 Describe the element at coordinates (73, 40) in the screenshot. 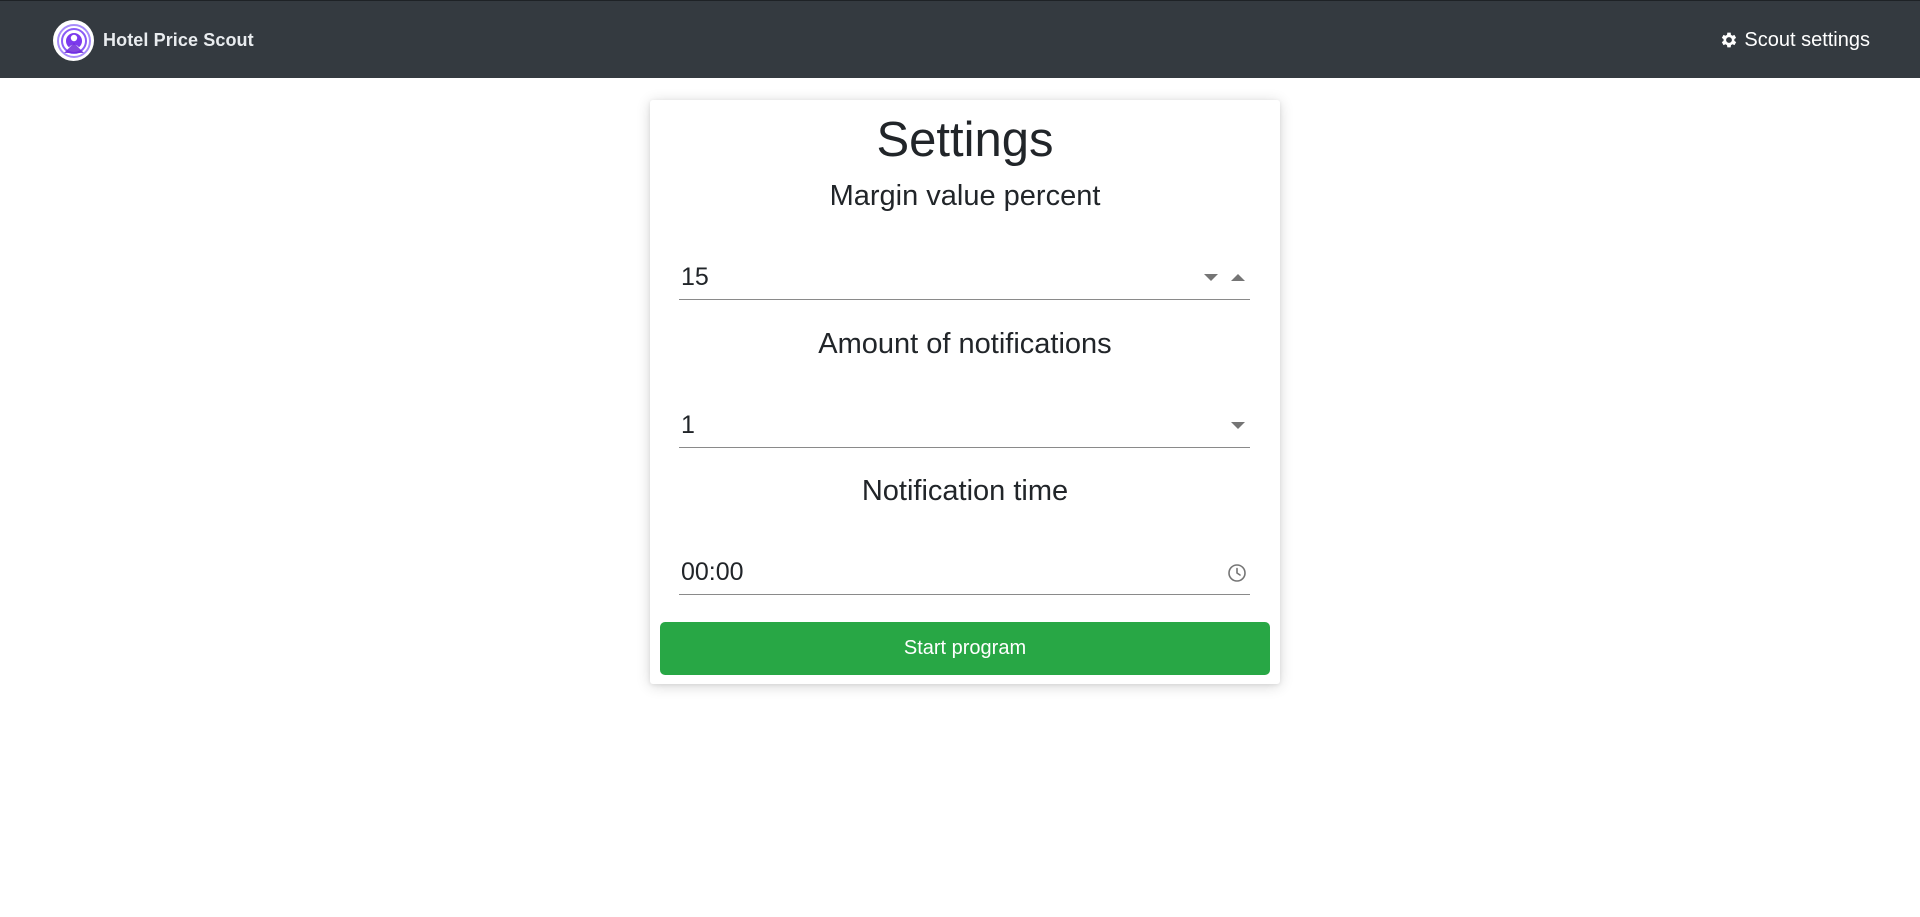

I see `radar-logo-icon` at that location.